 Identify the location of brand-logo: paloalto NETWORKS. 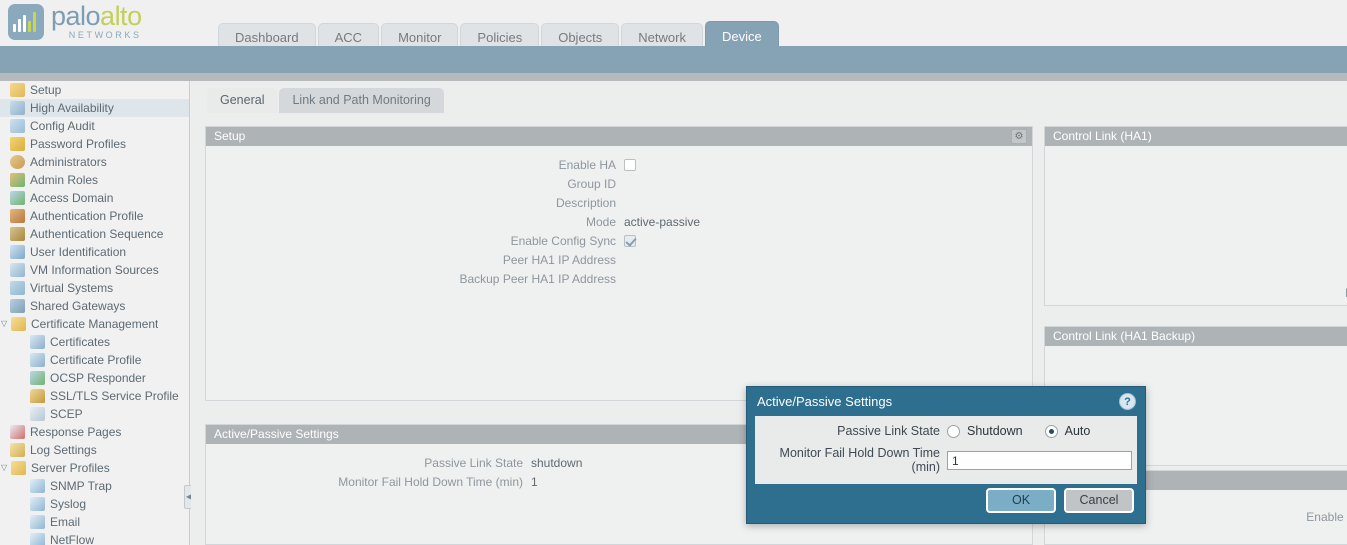
(75, 21).